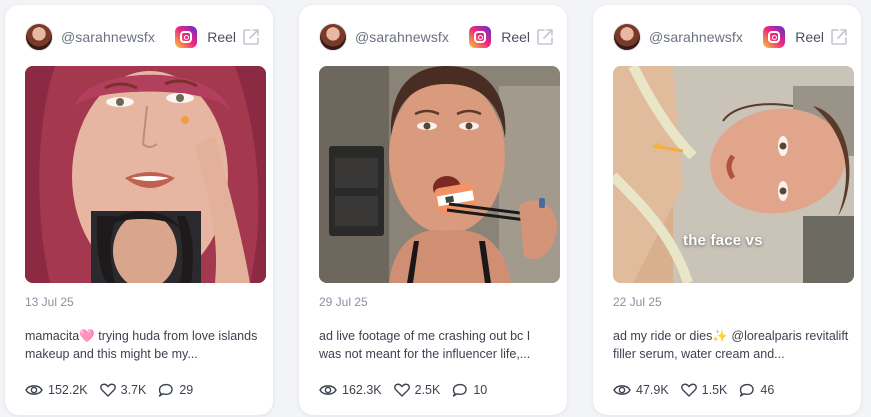  I want to click on post-thumbnail: the face vs, so click(733, 174).